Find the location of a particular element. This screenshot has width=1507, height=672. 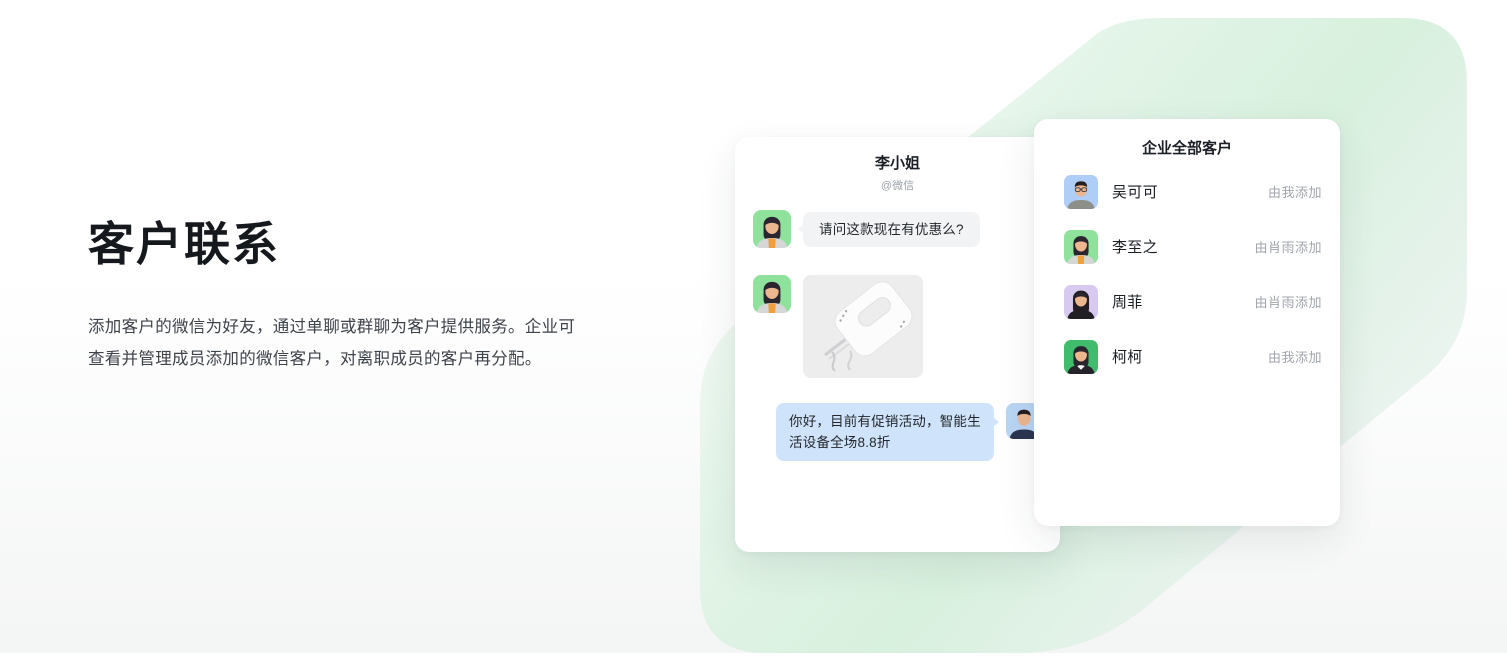

chat-messages: 请问这款现在有优惠么? 你好，目前有促销活动，智能生活设备全场8.8折 is located at coordinates (897, 335).